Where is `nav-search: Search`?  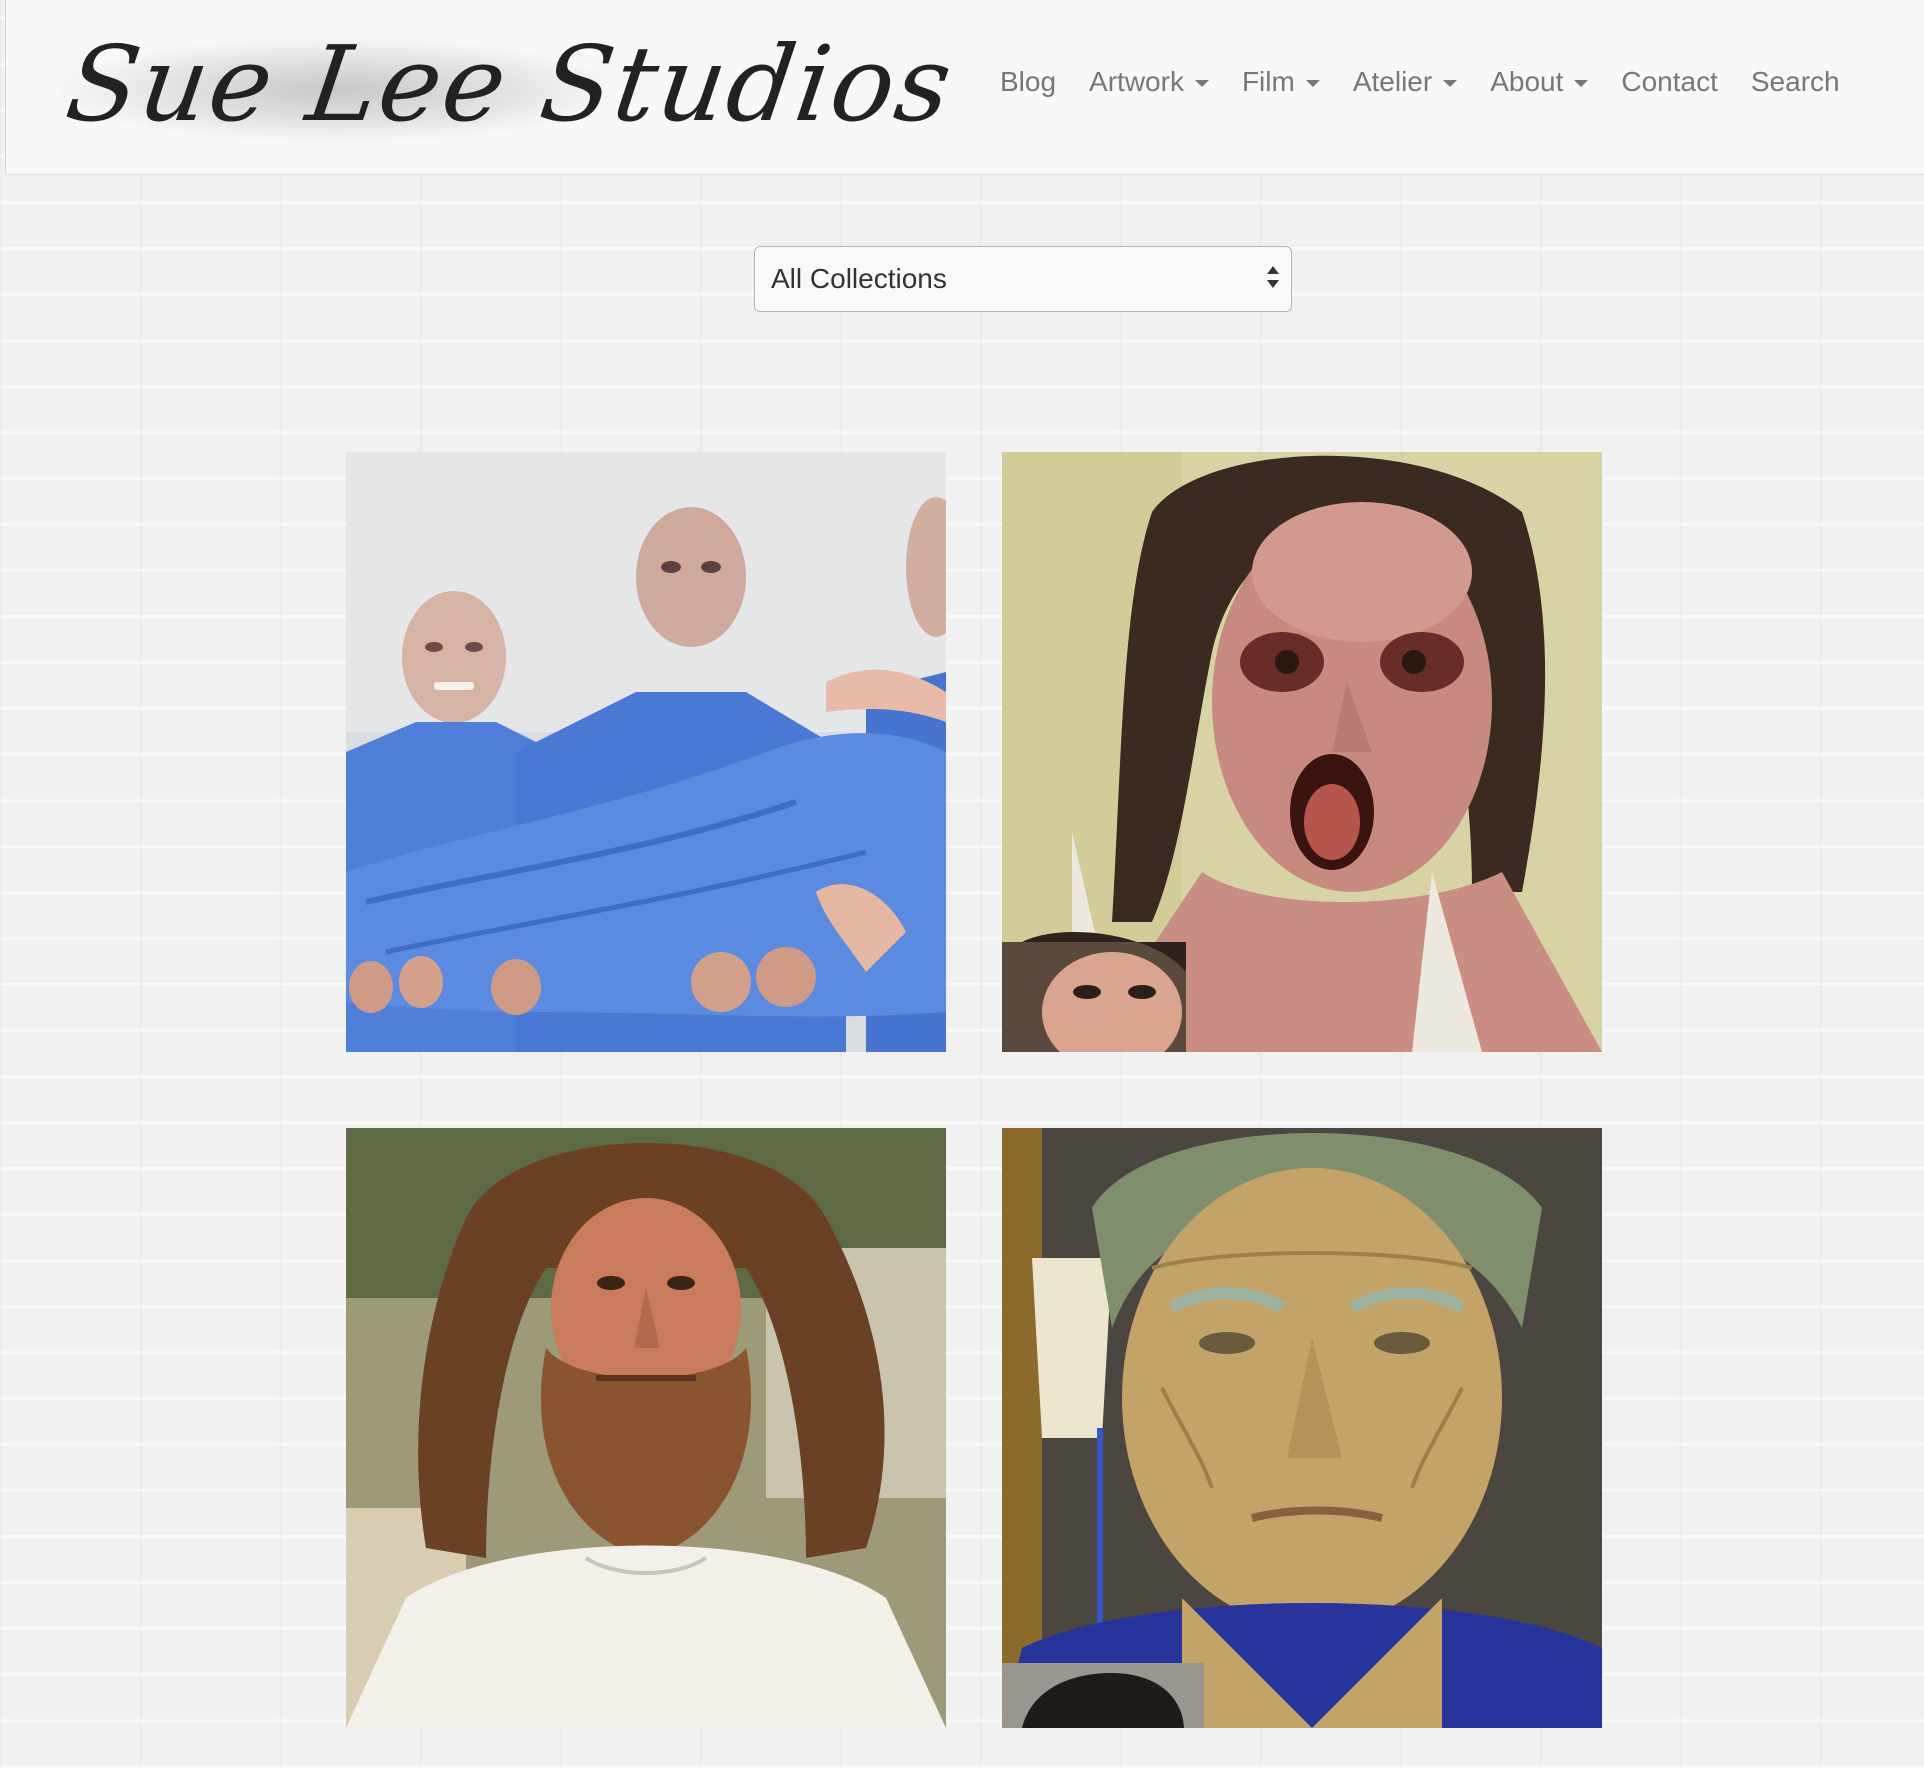
nav-search: Search is located at coordinates (1795, 82).